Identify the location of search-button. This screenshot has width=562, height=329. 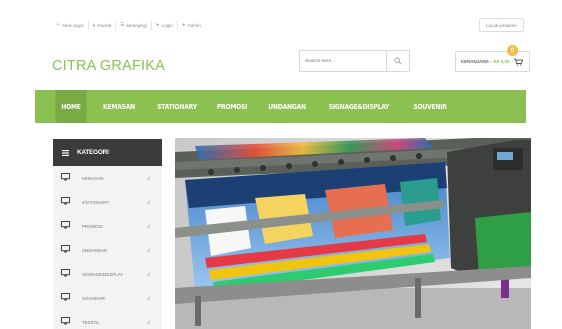
(398, 61).